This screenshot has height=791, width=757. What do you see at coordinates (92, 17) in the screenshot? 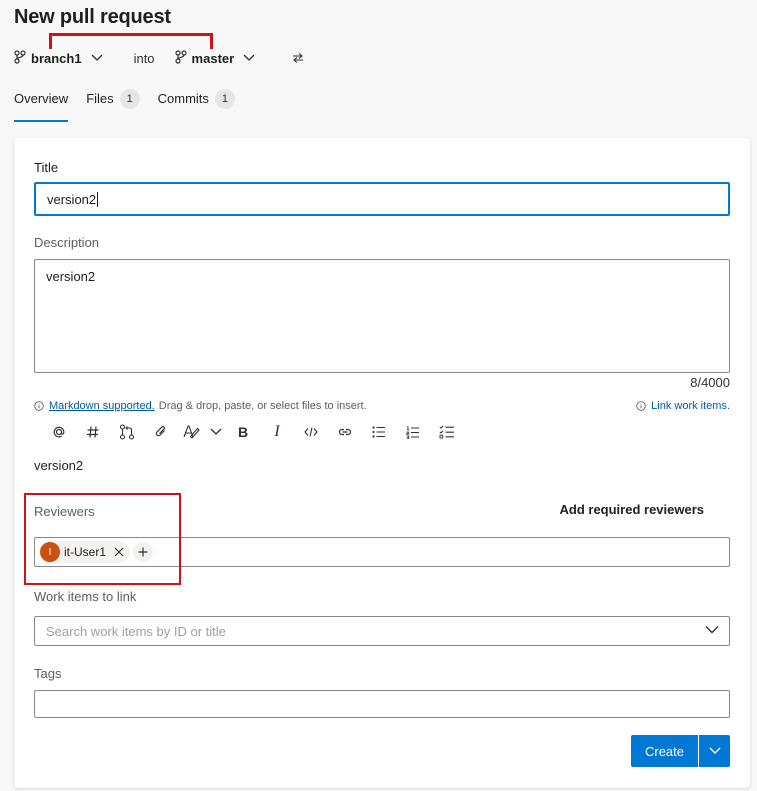
I see `page-title: New pull request` at bounding box center [92, 17].